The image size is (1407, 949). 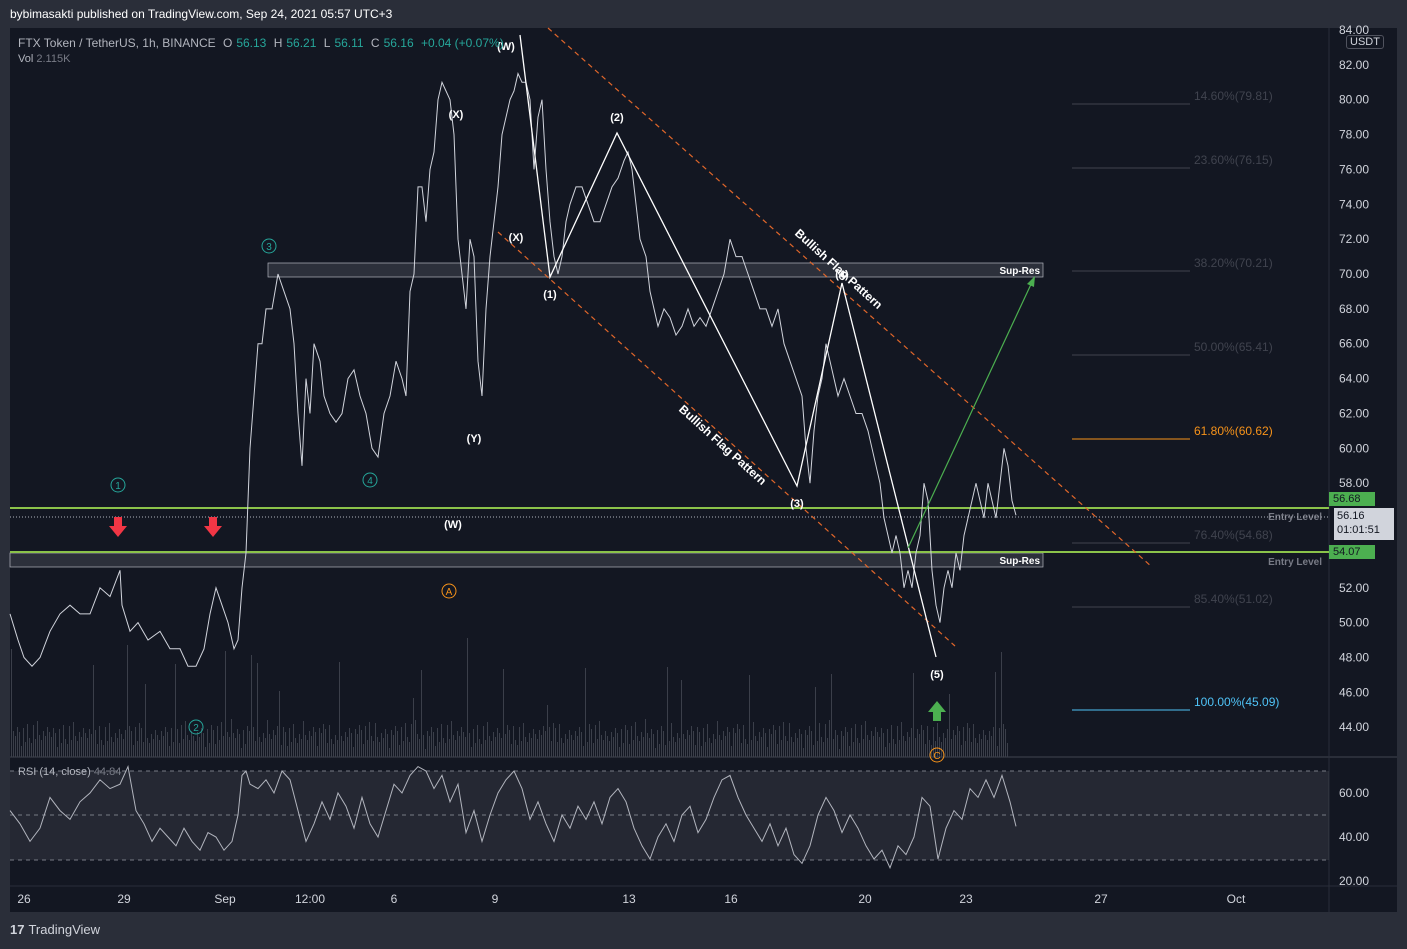 I want to click on y-tick-label: 64.00, so click(x=1354, y=379).